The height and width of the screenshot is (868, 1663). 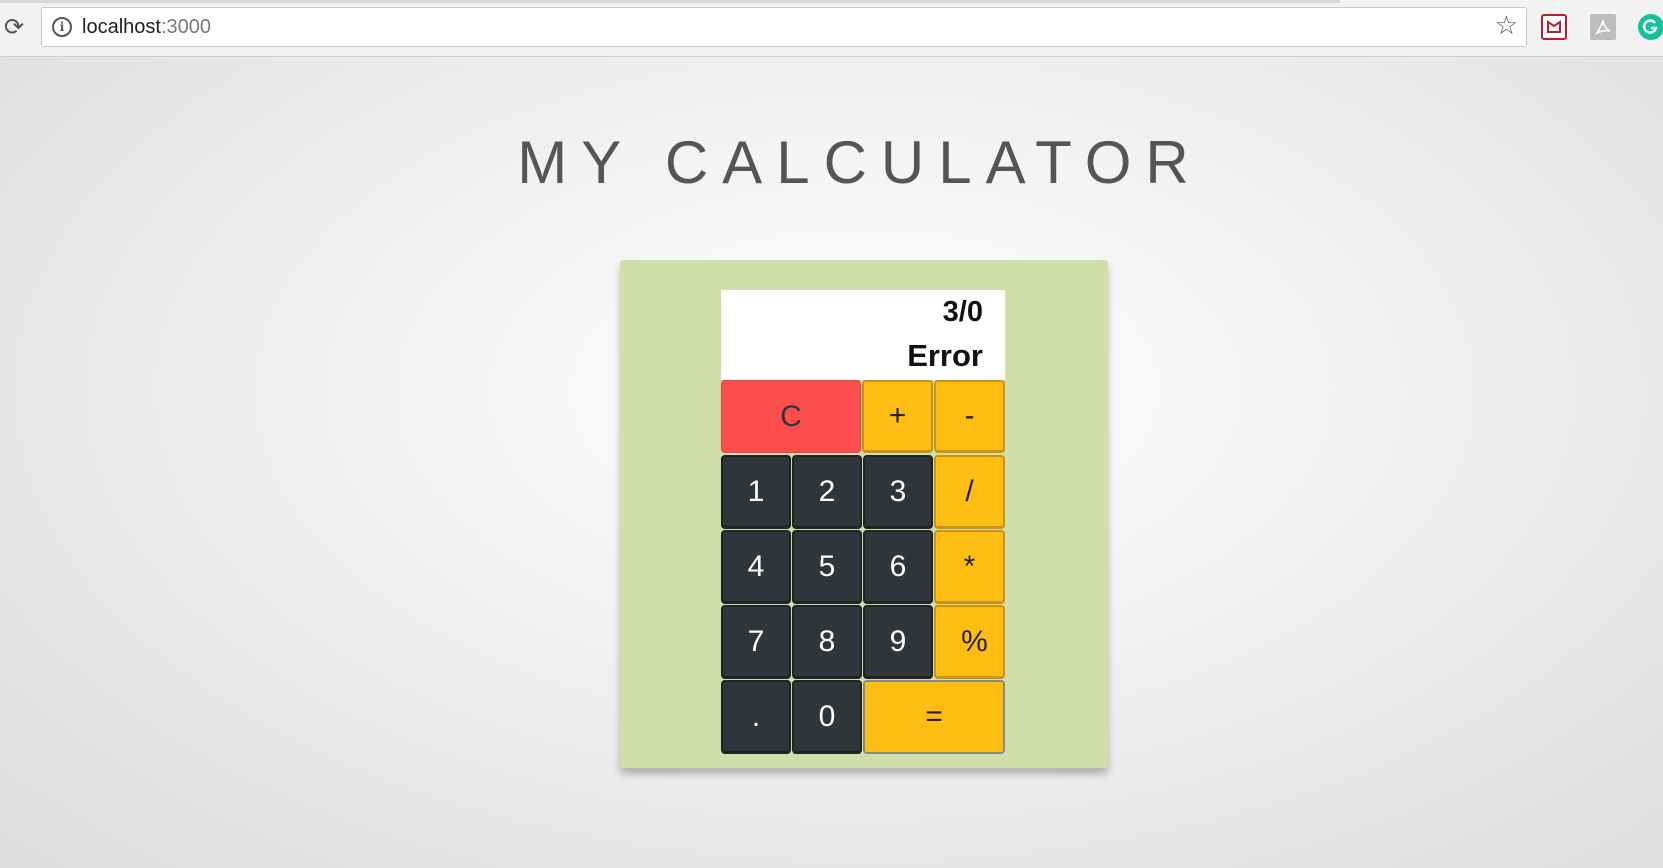 What do you see at coordinates (860, 162) in the screenshot?
I see `page-title: MY CALCULATOR` at bounding box center [860, 162].